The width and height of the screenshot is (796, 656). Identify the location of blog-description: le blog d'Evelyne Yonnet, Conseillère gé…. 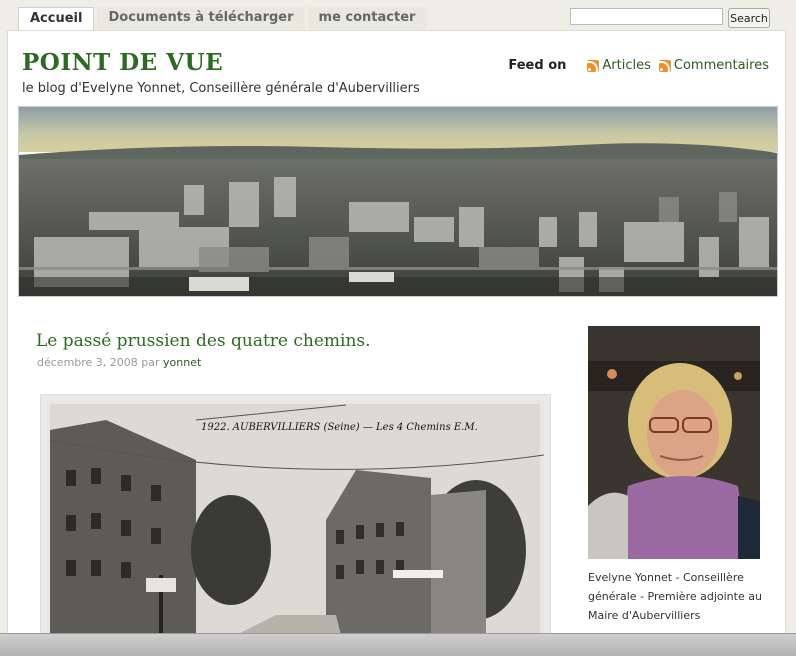
(221, 88).